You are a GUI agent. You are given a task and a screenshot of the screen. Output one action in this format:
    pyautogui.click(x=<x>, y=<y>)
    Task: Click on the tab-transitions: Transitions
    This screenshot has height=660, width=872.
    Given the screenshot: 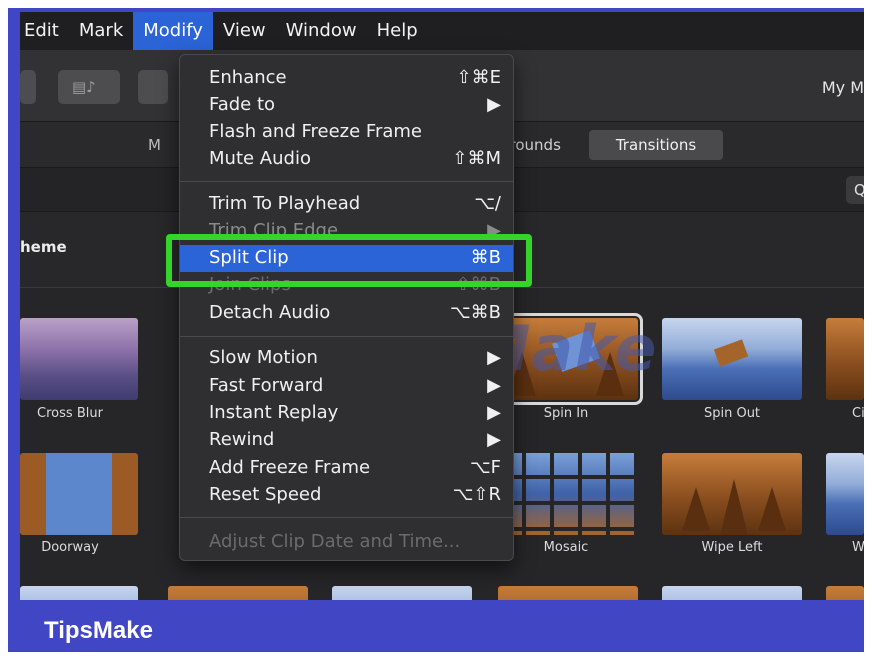 What is the action you would take?
    pyautogui.click(x=656, y=145)
    